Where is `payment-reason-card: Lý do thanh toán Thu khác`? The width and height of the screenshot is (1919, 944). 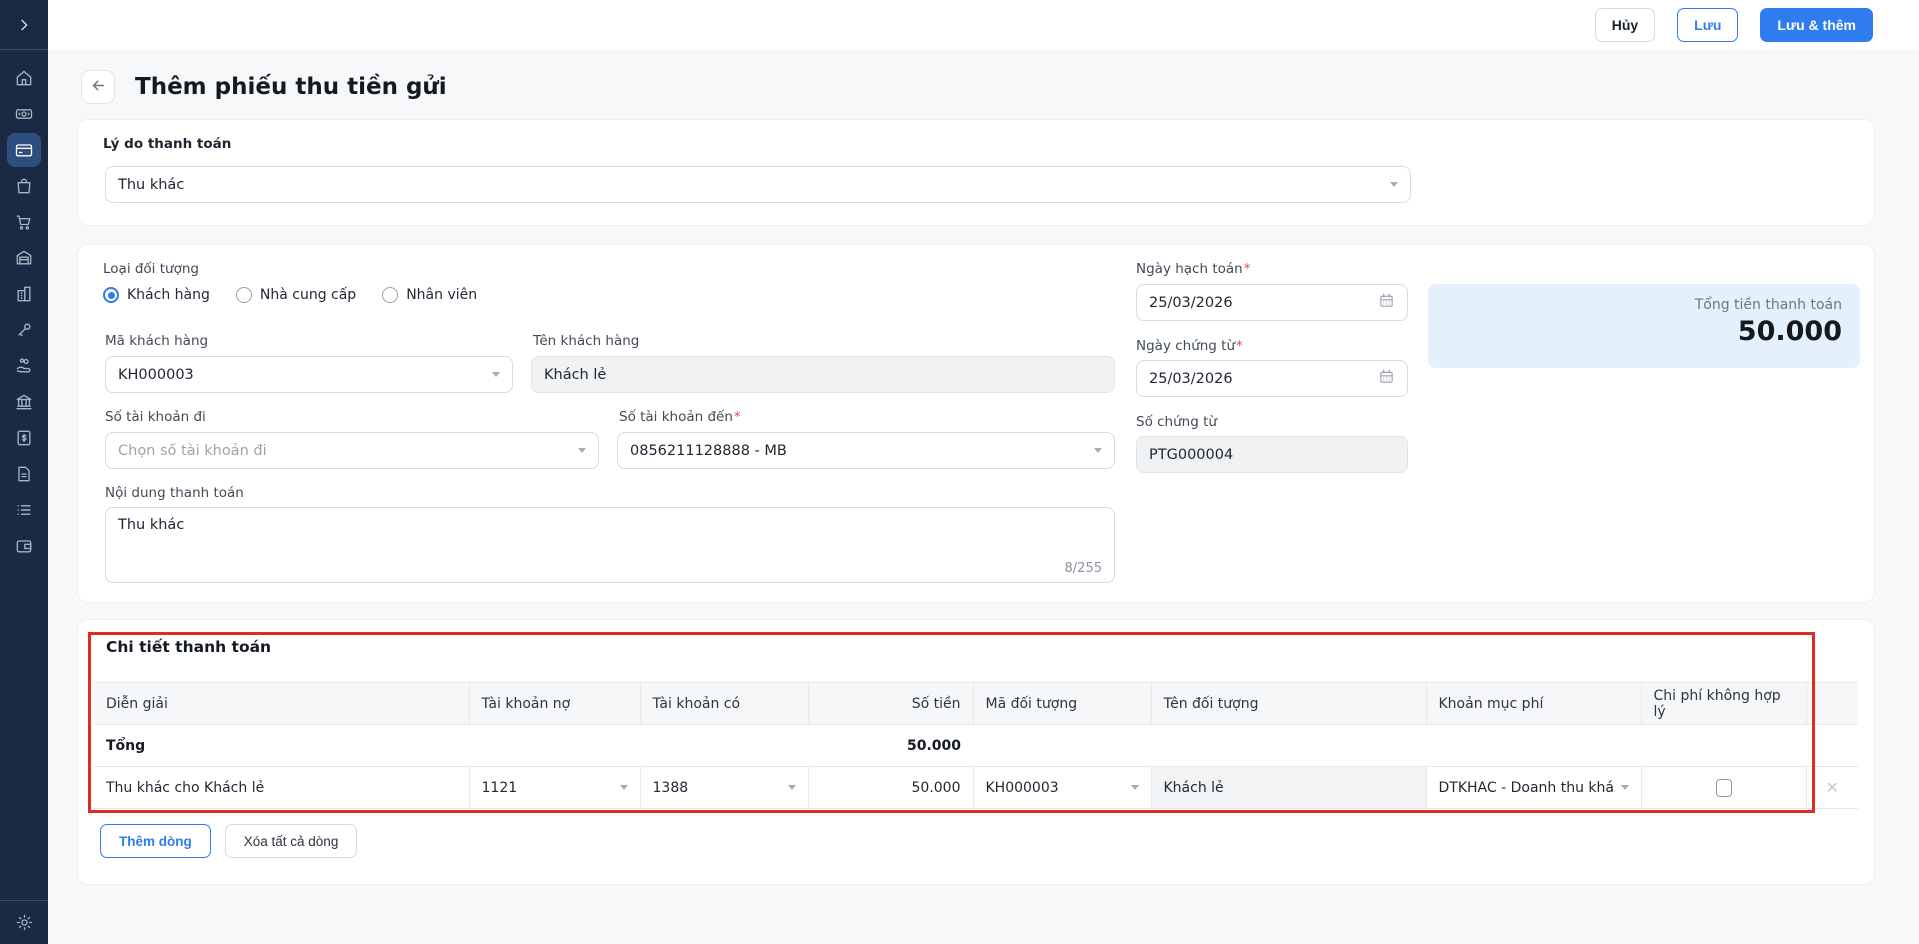 payment-reason-card: Lý do thanh toán Thu khác is located at coordinates (976, 172).